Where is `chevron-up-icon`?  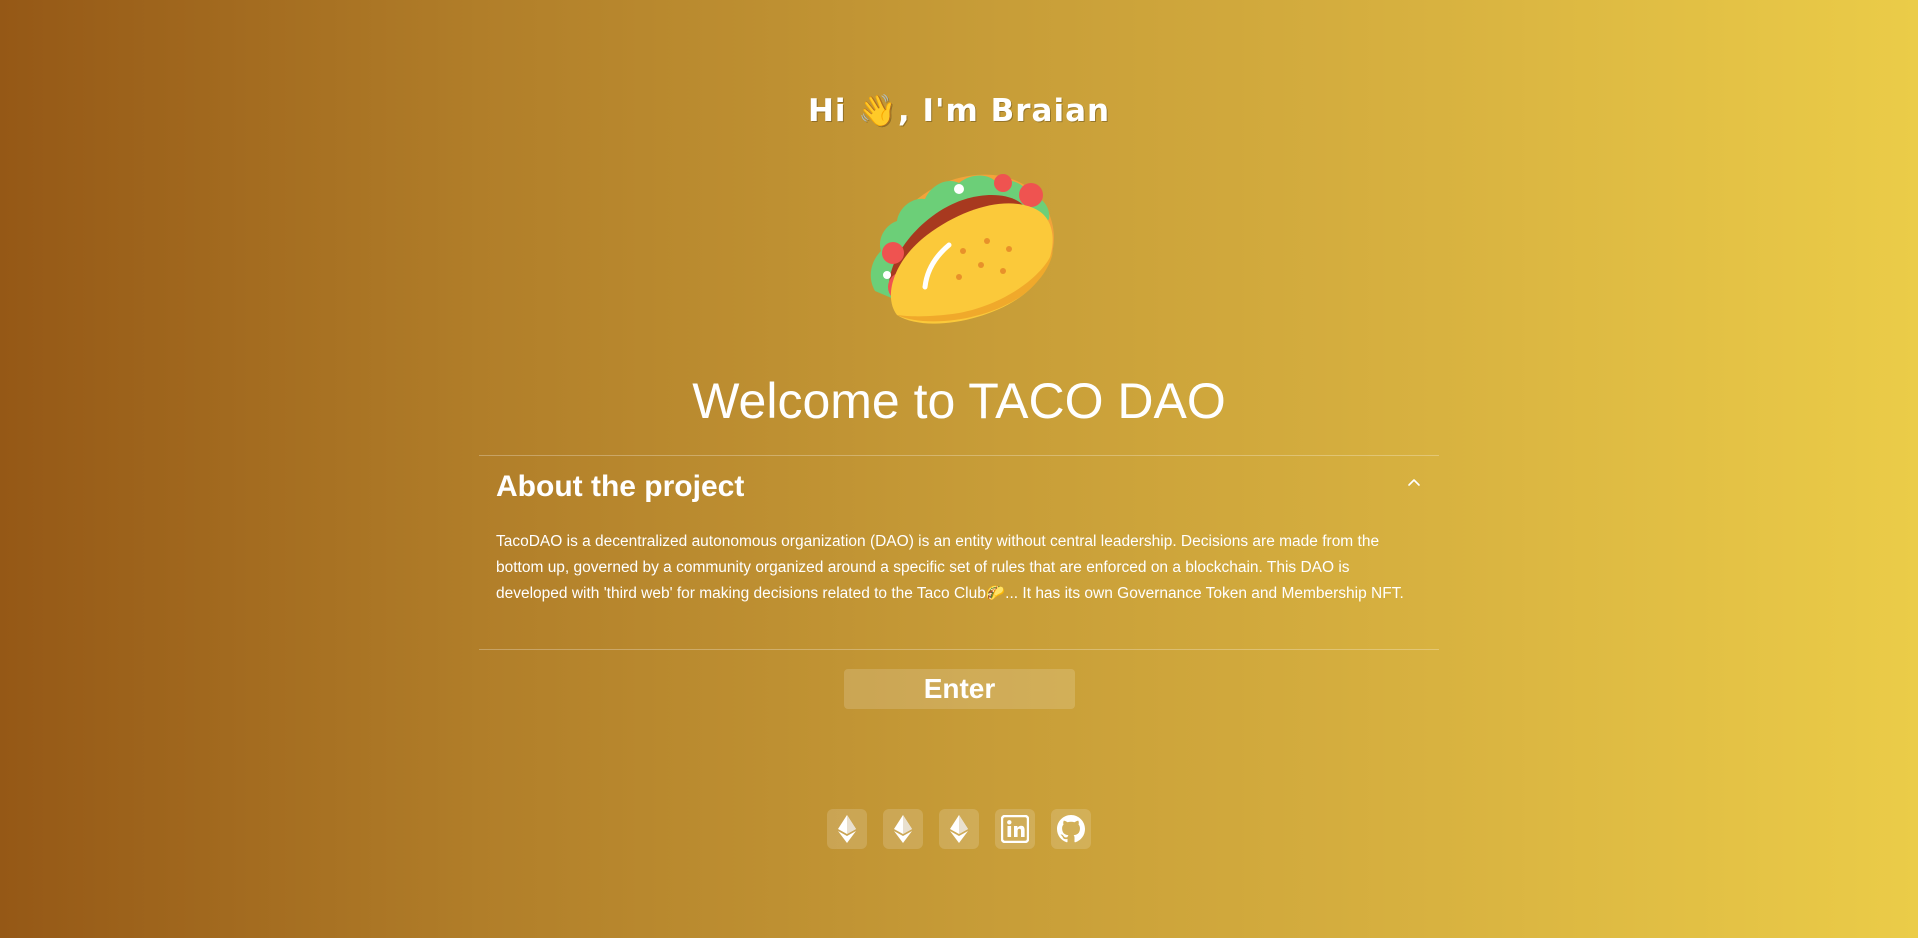
chevron-up-icon is located at coordinates (1414, 483).